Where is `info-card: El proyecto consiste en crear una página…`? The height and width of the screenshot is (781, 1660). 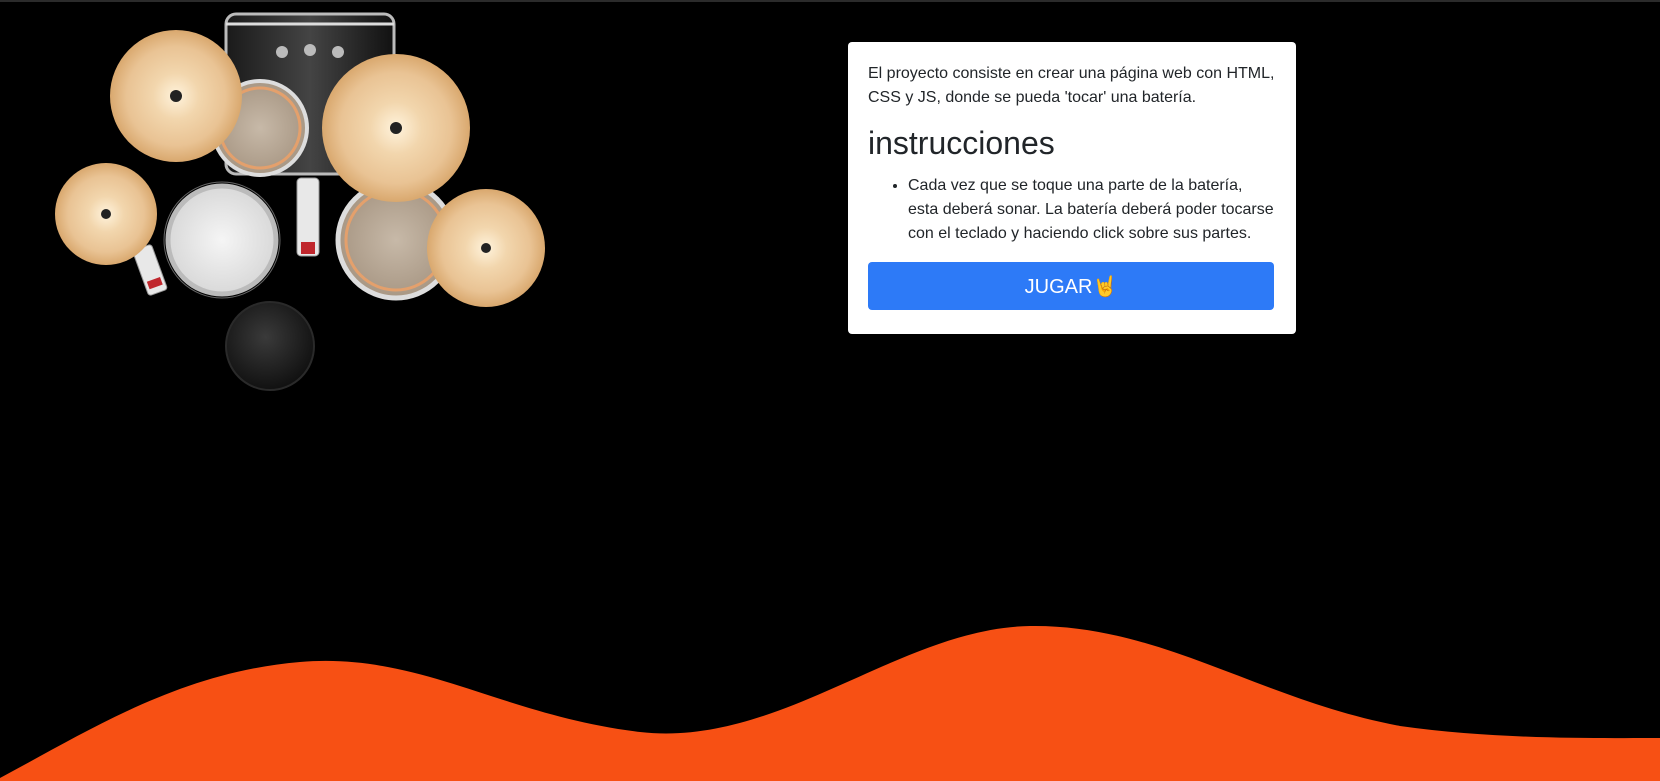
info-card: El proyecto consiste en crear una página… is located at coordinates (1072, 188).